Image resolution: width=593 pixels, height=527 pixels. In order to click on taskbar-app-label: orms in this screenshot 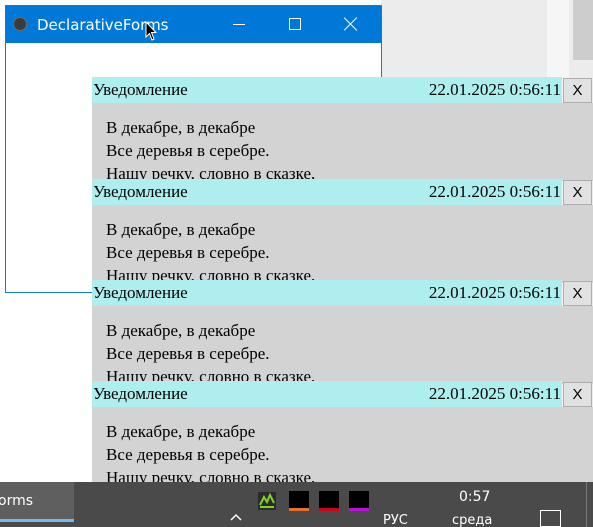, I will do `click(17, 501)`.